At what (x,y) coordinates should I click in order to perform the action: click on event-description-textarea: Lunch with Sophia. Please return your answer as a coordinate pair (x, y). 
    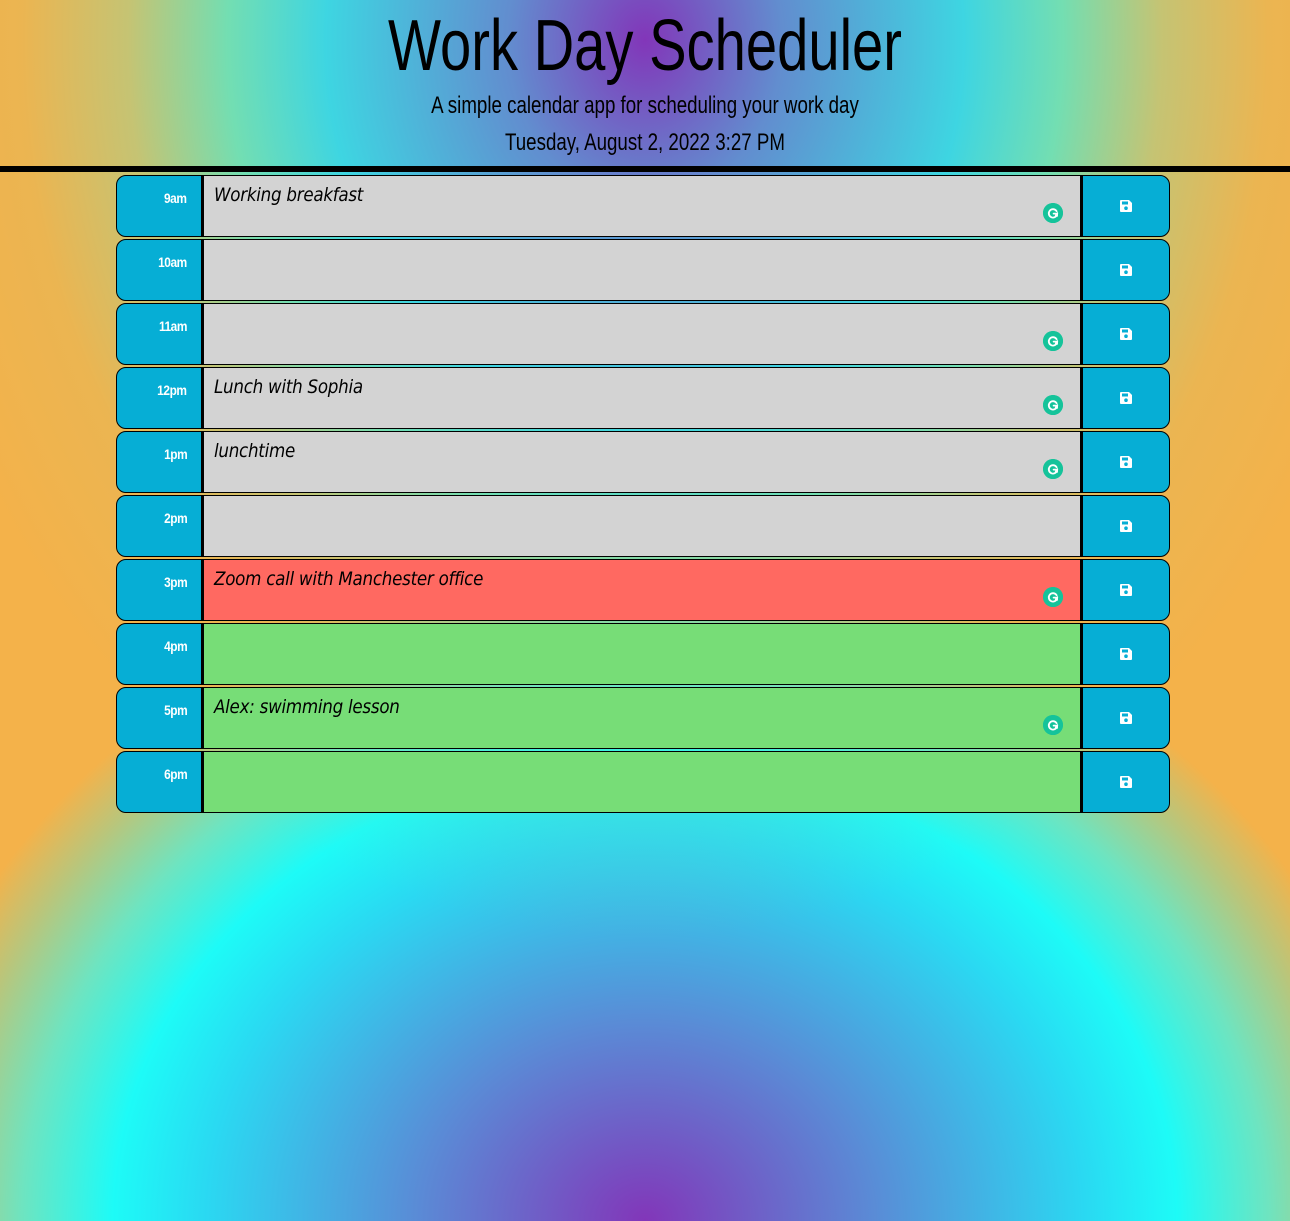
    Looking at the image, I should click on (642, 398).